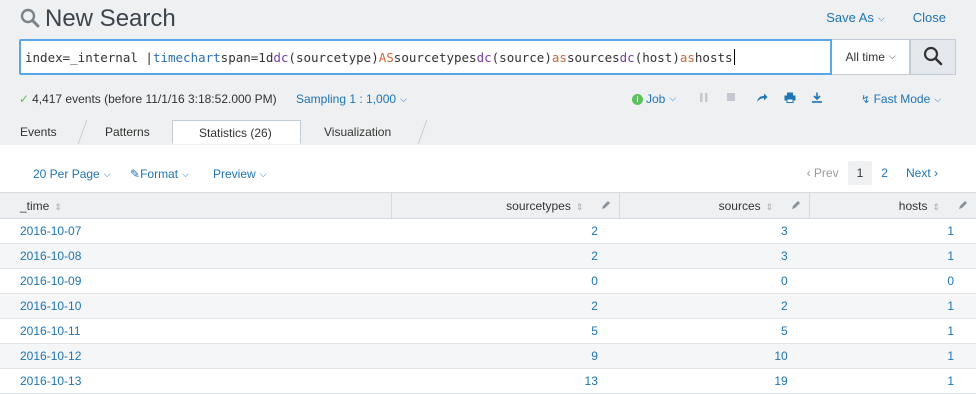 This screenshot has width=976, height=394. What do you see at coordinates (731, 99) in the screenshot?
I see `stop-icon` at bounding box center [731, 99].